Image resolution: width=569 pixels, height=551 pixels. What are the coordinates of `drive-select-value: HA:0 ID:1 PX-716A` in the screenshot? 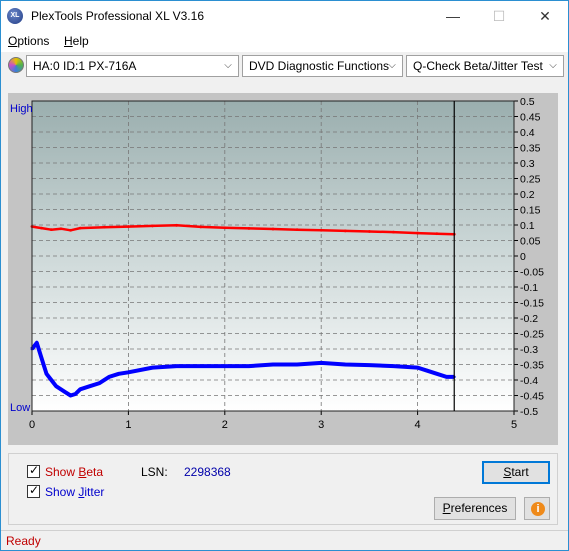 It's located at (85, 66).